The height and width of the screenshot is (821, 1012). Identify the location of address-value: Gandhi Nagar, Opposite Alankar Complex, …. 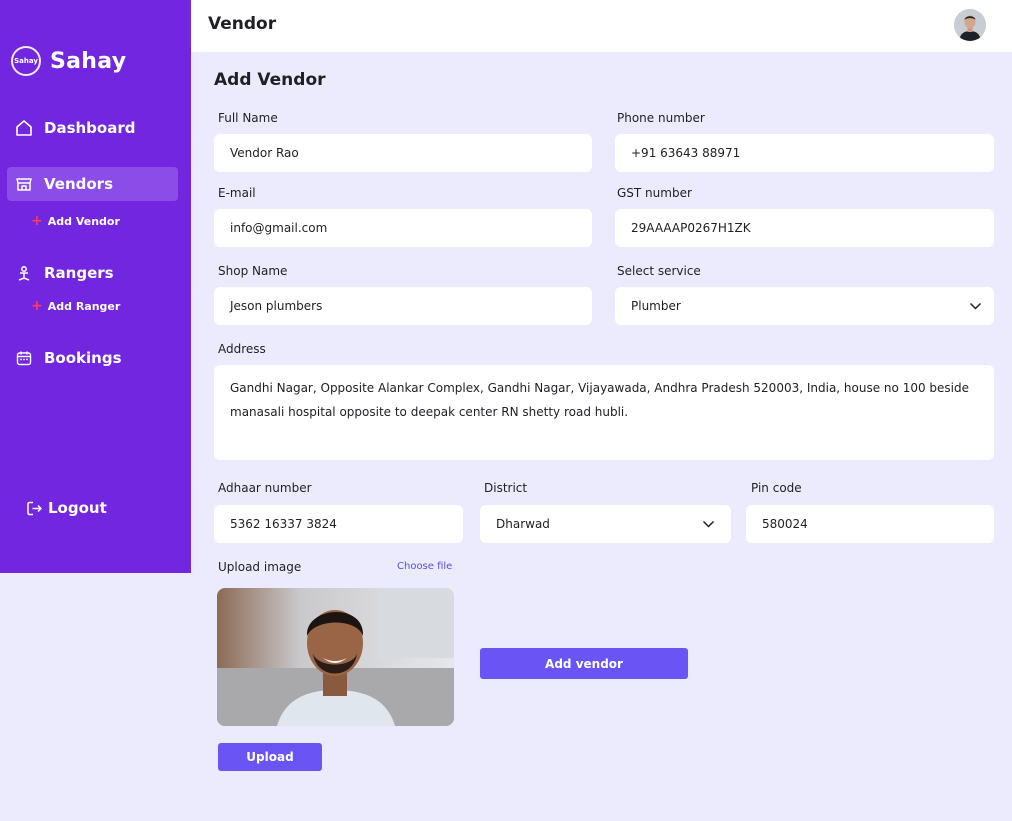
(599, 400).